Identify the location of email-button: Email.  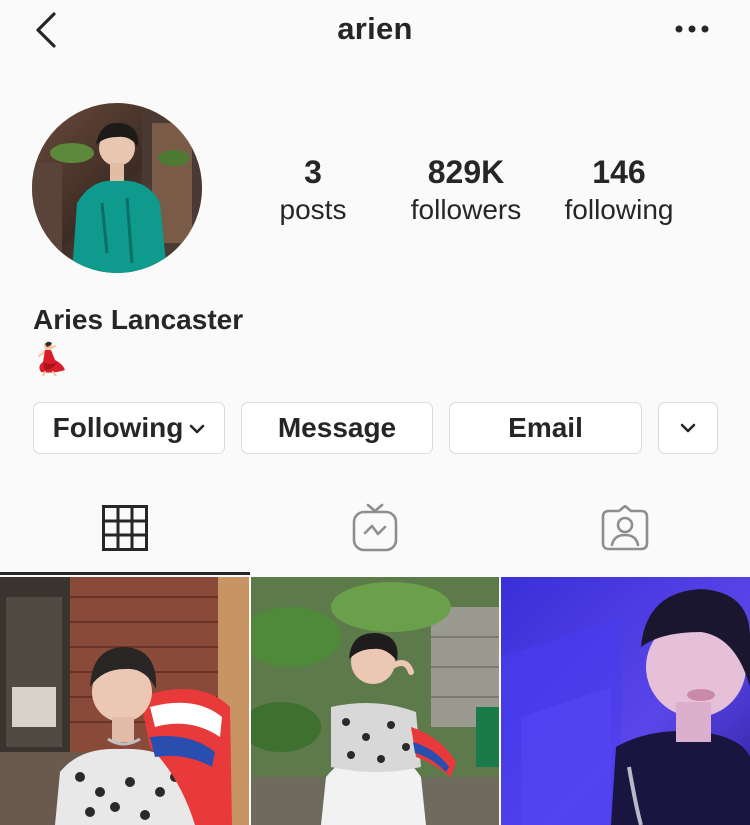
(545, 428).